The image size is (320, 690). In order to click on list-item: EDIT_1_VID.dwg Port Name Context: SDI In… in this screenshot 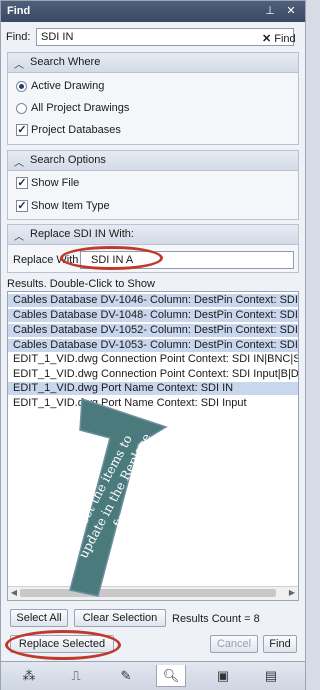, I will do `click(153, 403)`.